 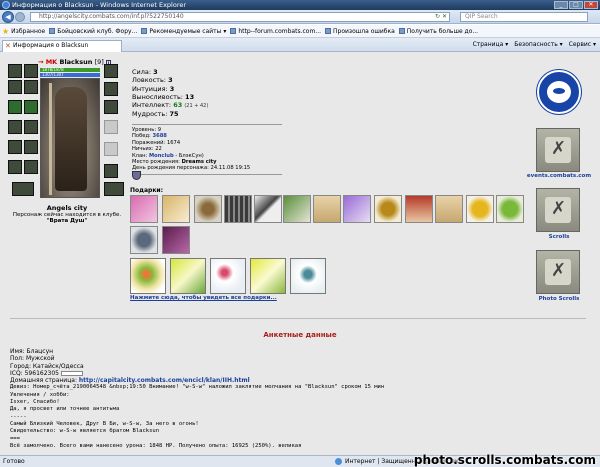 I want to click on globe-icon, so click(x=338, y=461).